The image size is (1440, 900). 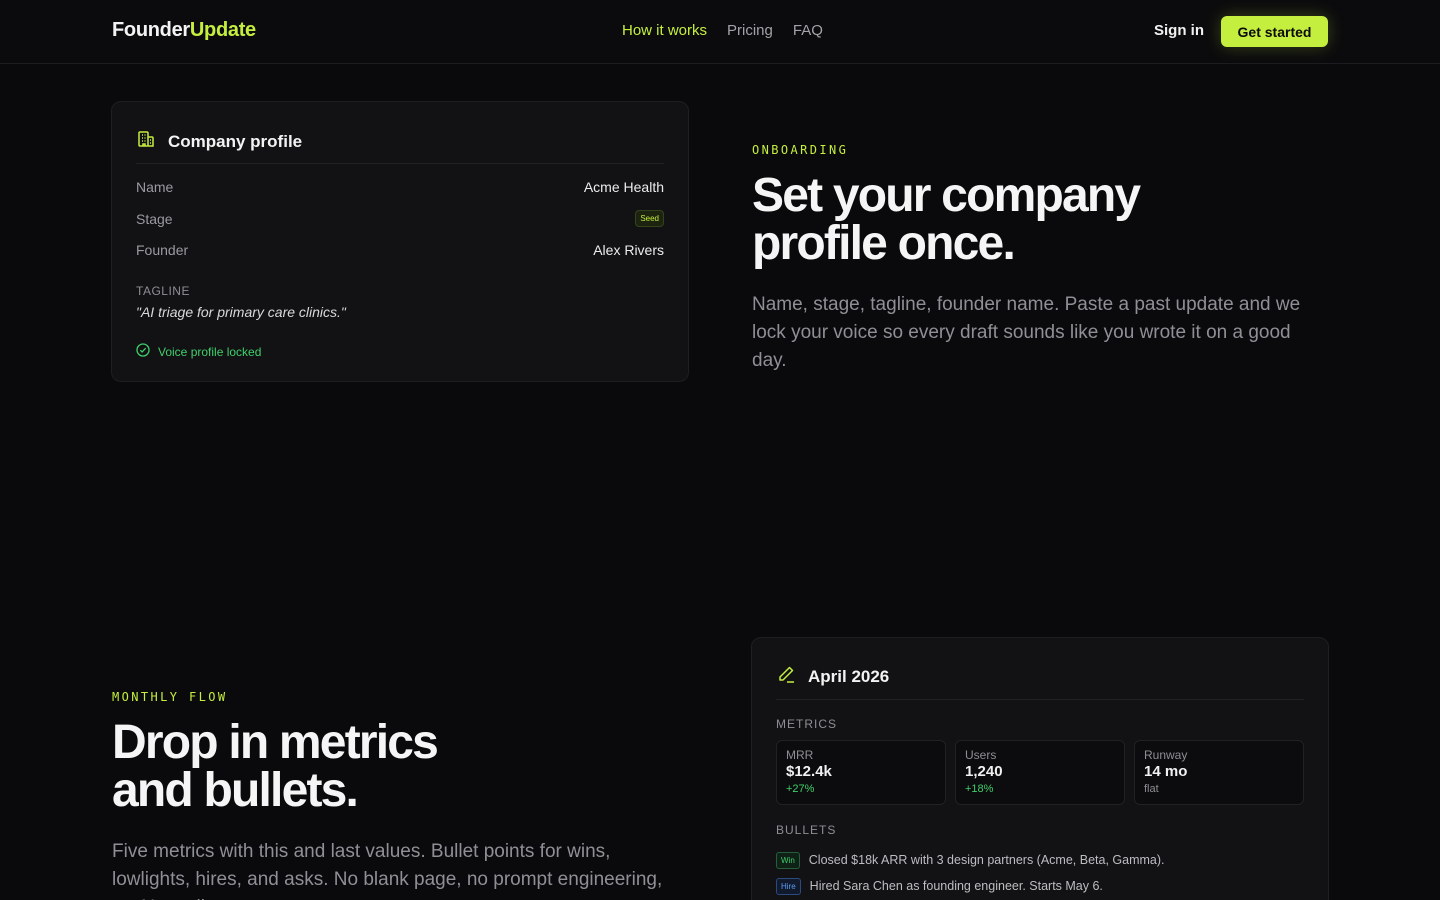 I want to click on row-label: Founder, so click(x=162, y=250).